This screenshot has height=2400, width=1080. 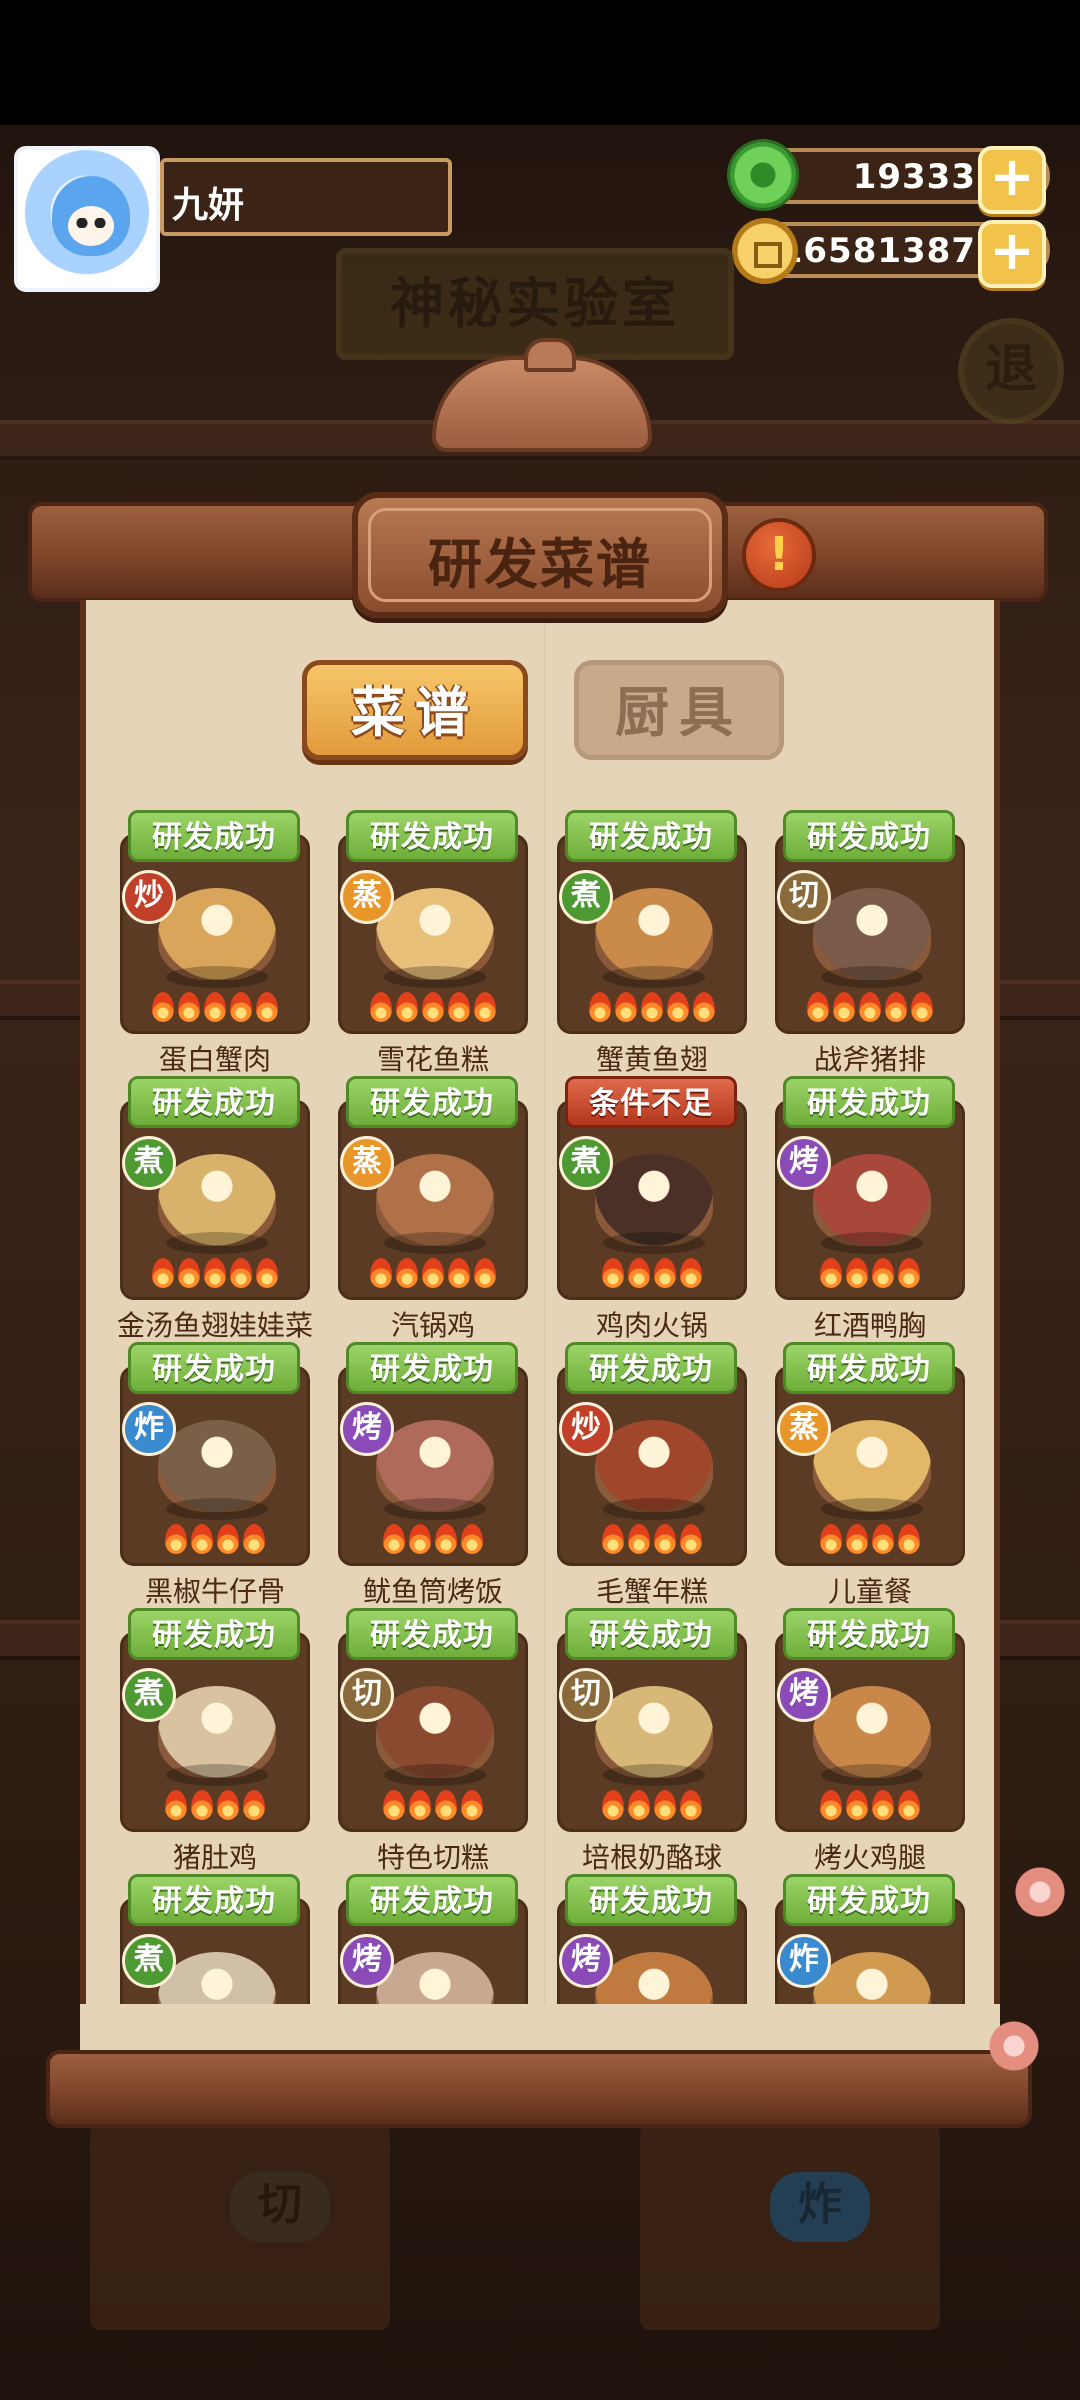 What do you see at coordinates (367, 1163) in the screenshot?
I see `cooking-method-badge: 蒸` at bounding box center [367, 1163].